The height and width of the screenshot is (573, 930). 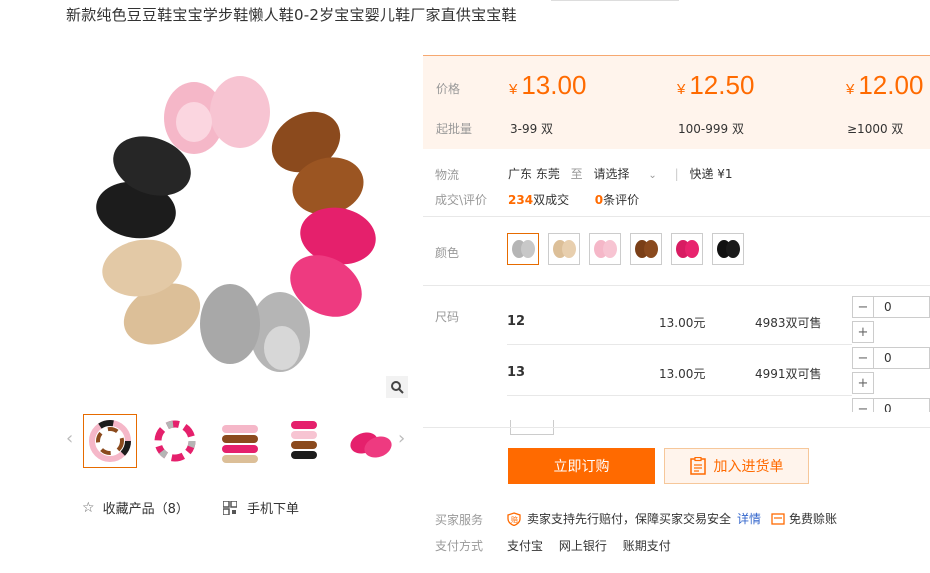 I want to click on add-to-cart-button: 加入进货单, so click(x=736, y=466).